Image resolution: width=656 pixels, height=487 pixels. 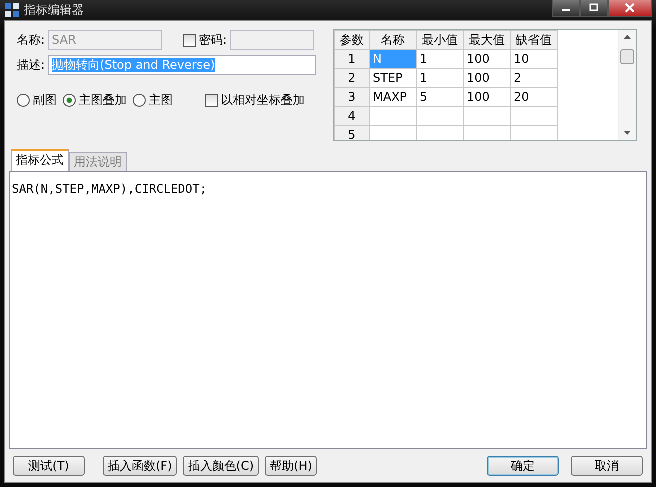 I want to click on column-header: 名称, so click(x=393, y=40).